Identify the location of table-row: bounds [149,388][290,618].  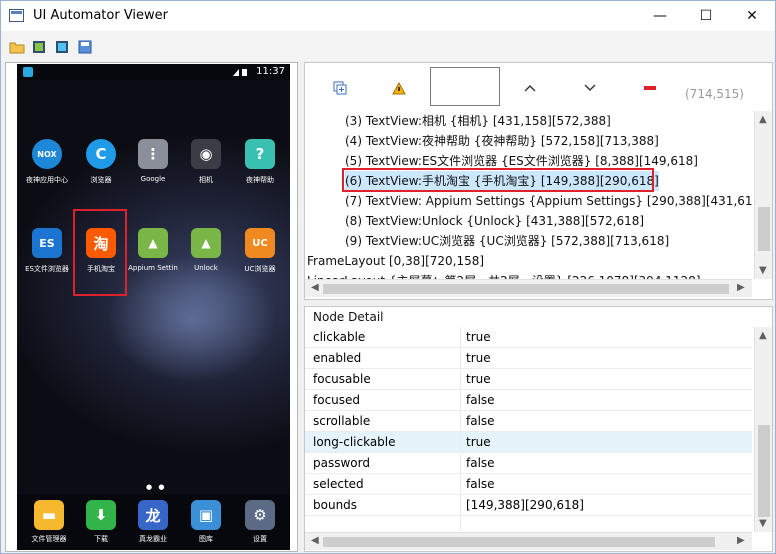
(528, 505).